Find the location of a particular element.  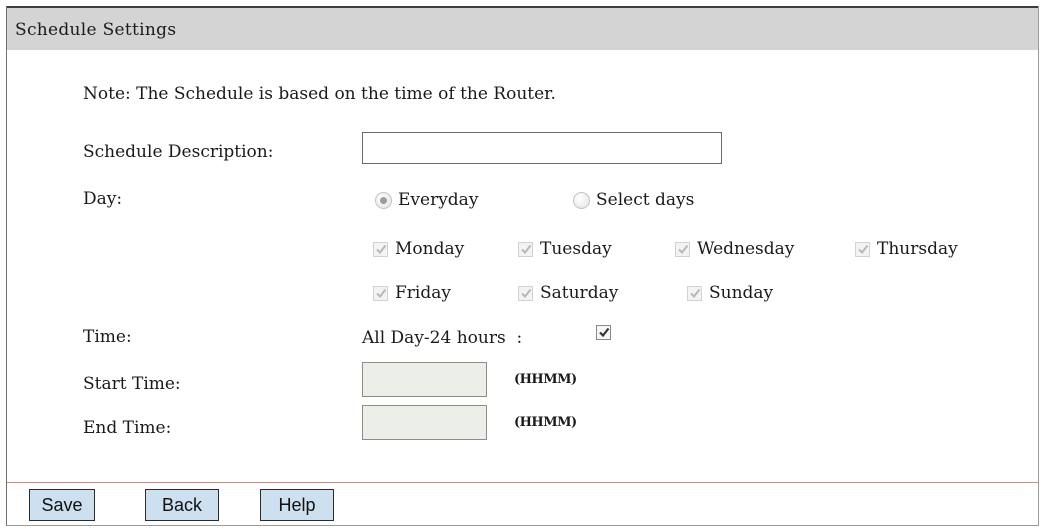

radio-select-days: Select days is located at coordinates (633, 200).